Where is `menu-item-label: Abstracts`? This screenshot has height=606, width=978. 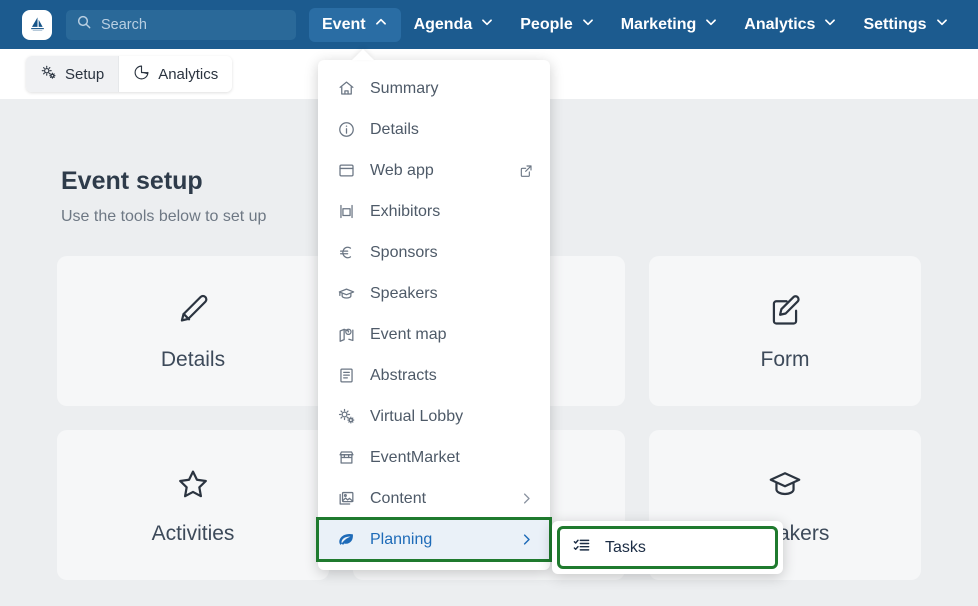 menu-item-label: Abstracts is located at coordinates (403, 375).